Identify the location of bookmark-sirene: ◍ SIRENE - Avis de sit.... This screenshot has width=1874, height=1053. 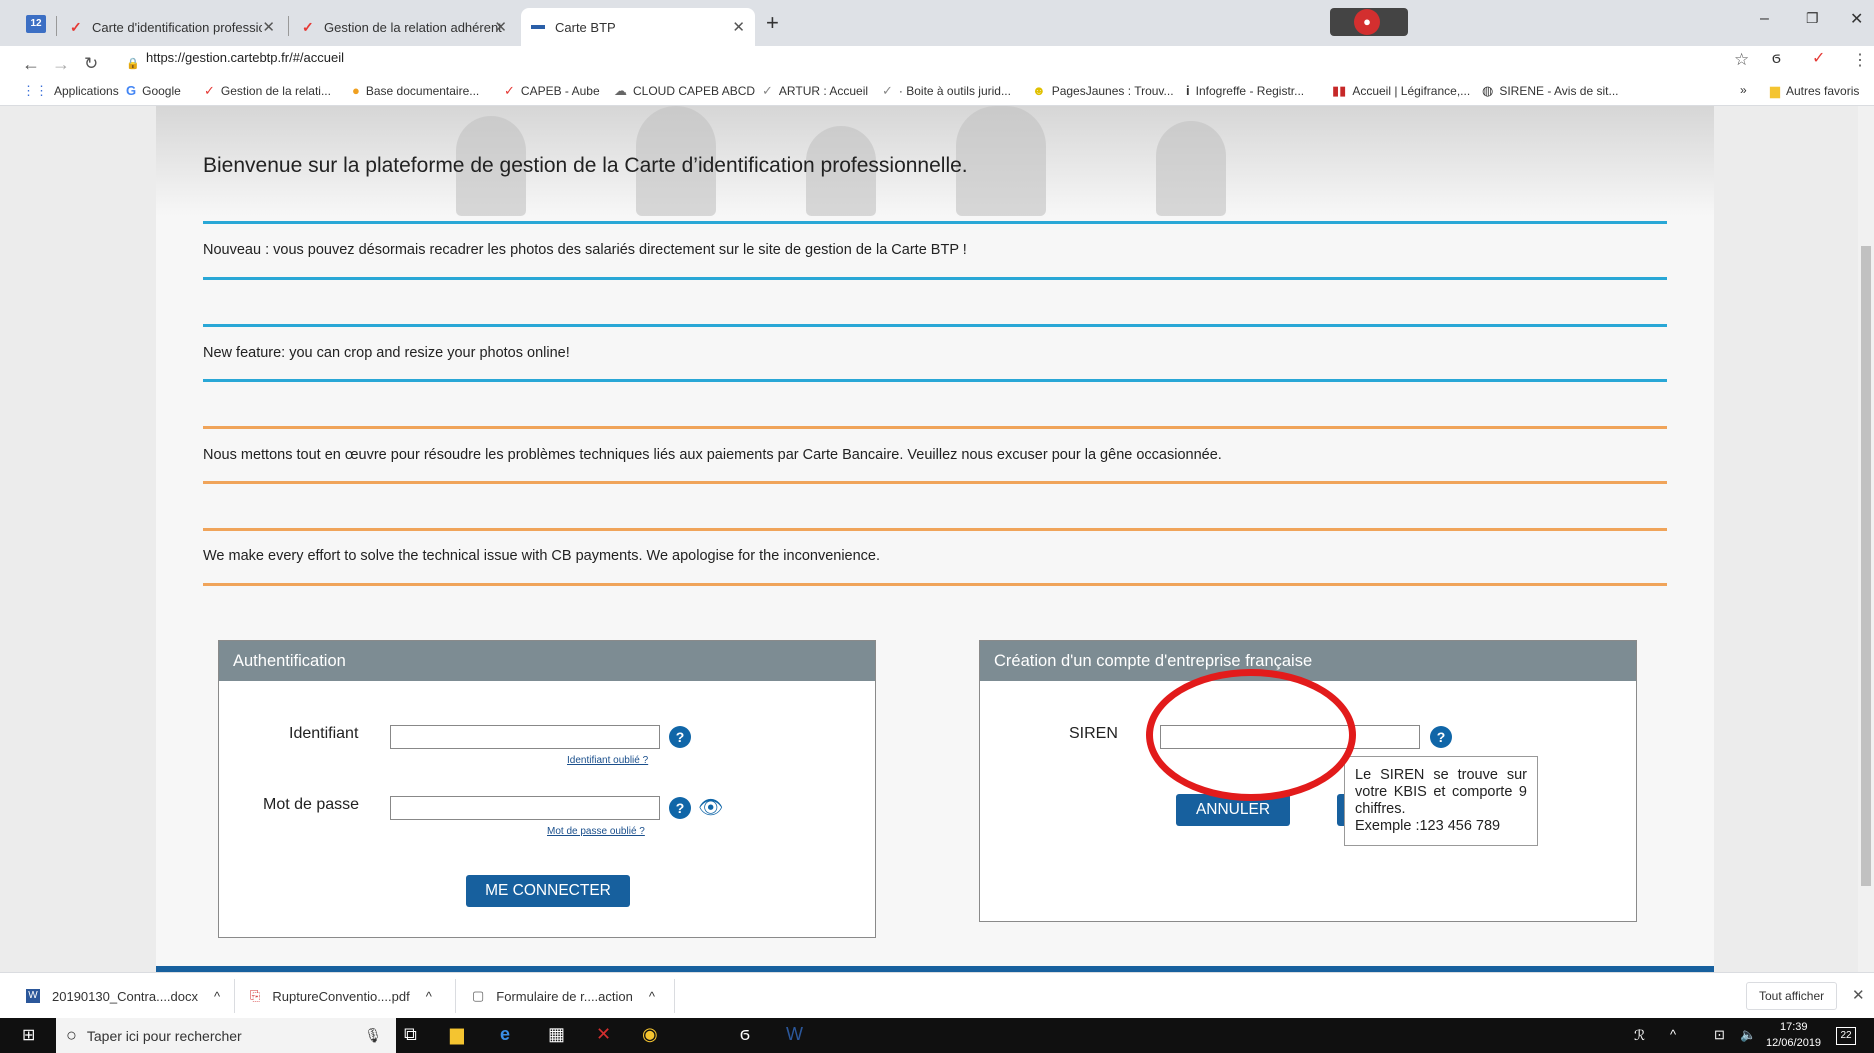
(1550, 91).